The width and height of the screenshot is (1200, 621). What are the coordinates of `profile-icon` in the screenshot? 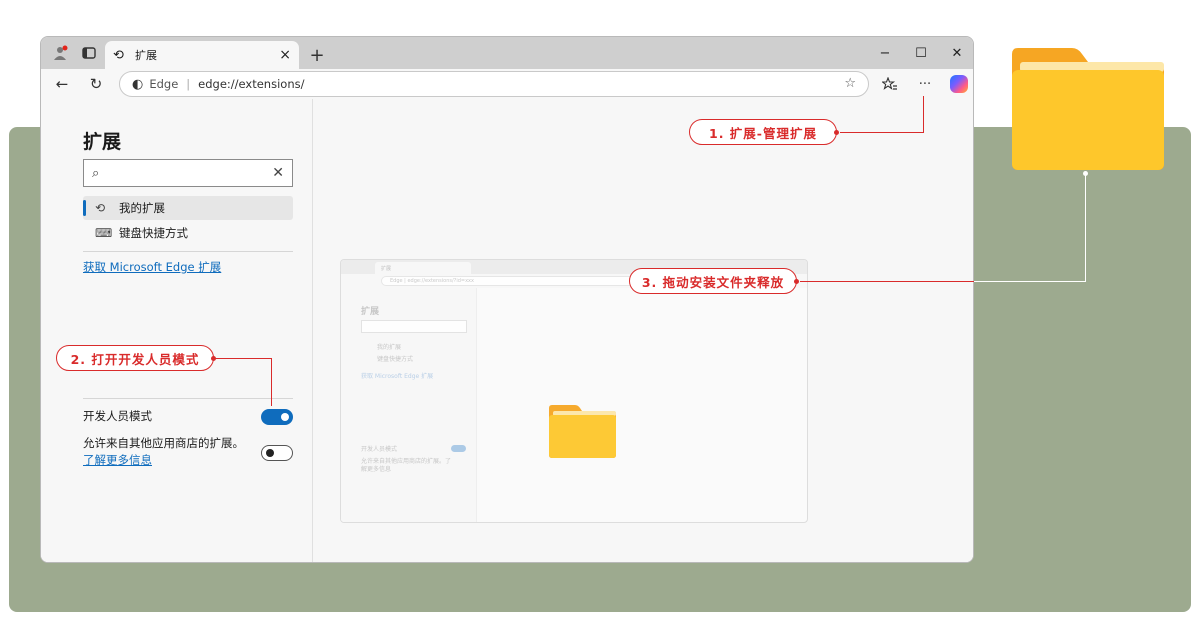 It's located at (61, 53).